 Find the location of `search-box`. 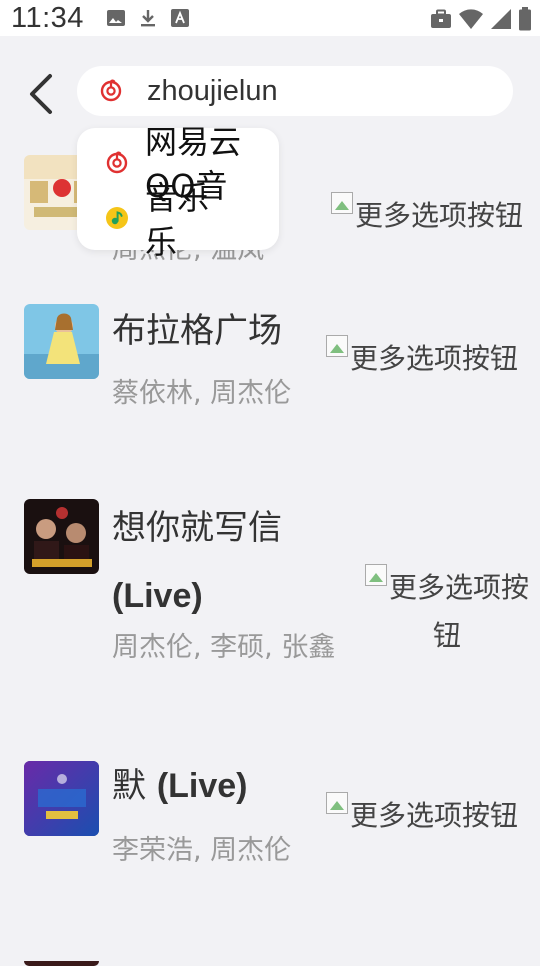

search-box is located at coordinates (295, 91).